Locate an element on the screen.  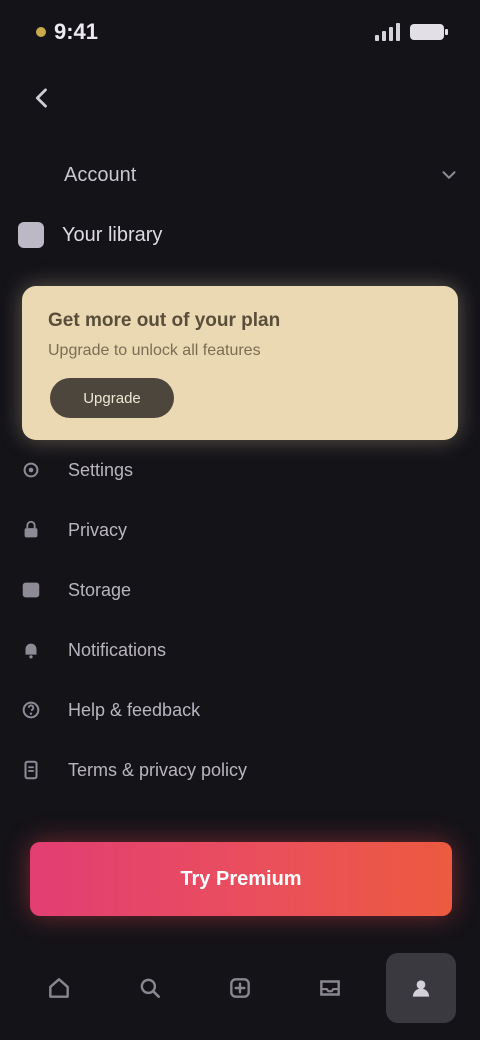
inbox-icon is located at coordinates (330, 988).